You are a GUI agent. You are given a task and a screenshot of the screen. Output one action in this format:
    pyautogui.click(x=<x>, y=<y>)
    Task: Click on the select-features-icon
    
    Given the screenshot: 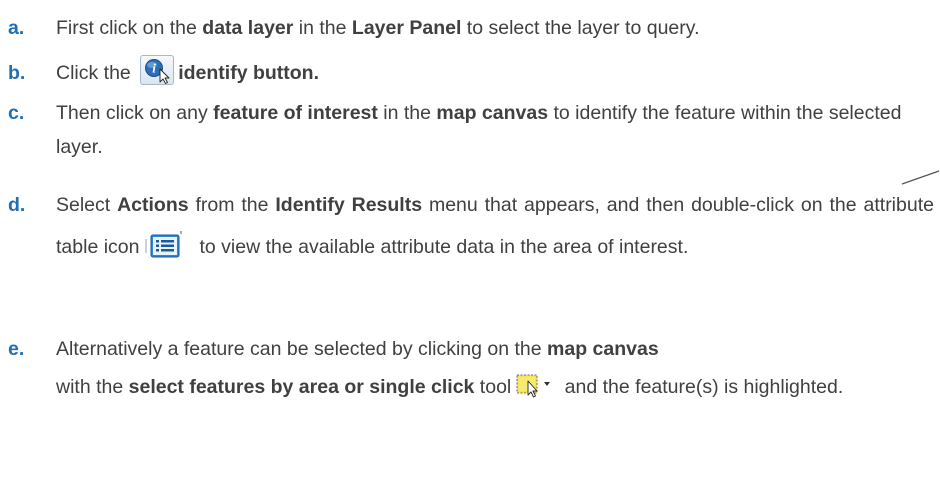 What is the action you would take?
    pyautogui.click(x=535, y=385)
    